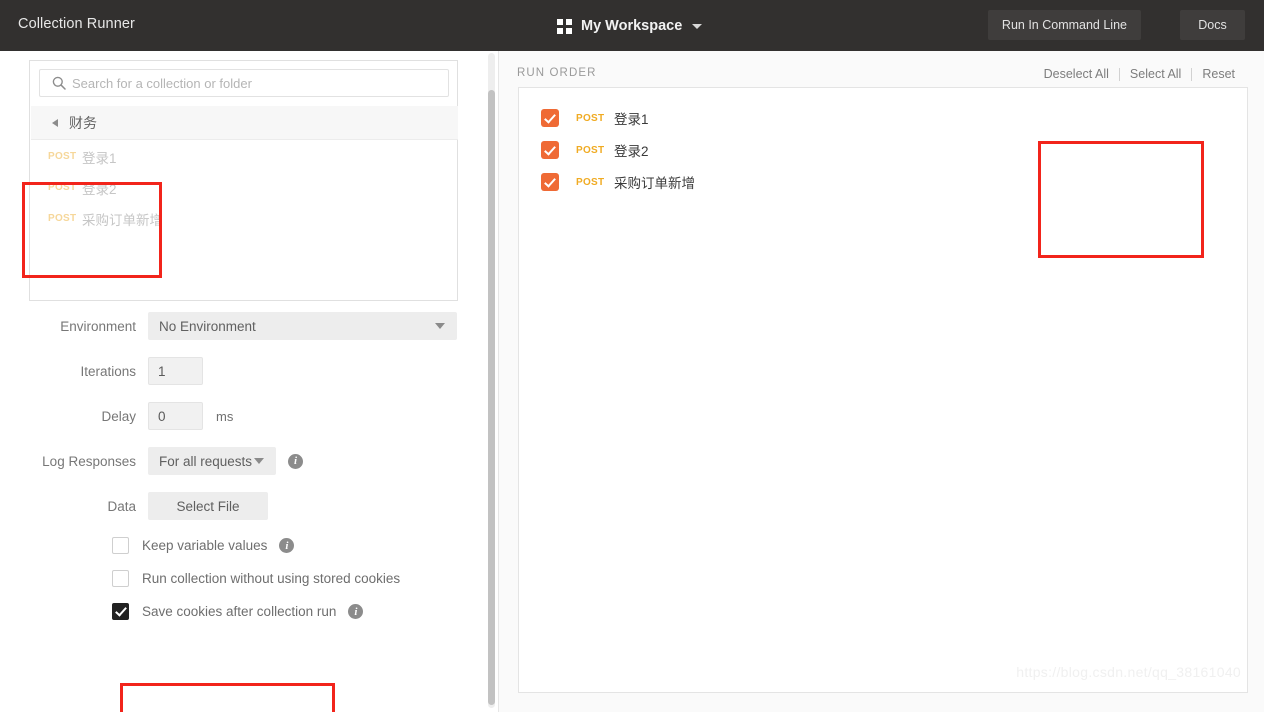 The height and width of the screenshot is (712, 1264). I want to click on collection-selector-card: 财务 POST 登录1 POST 登录2 POST 采购订单新增, so click(243, 180).